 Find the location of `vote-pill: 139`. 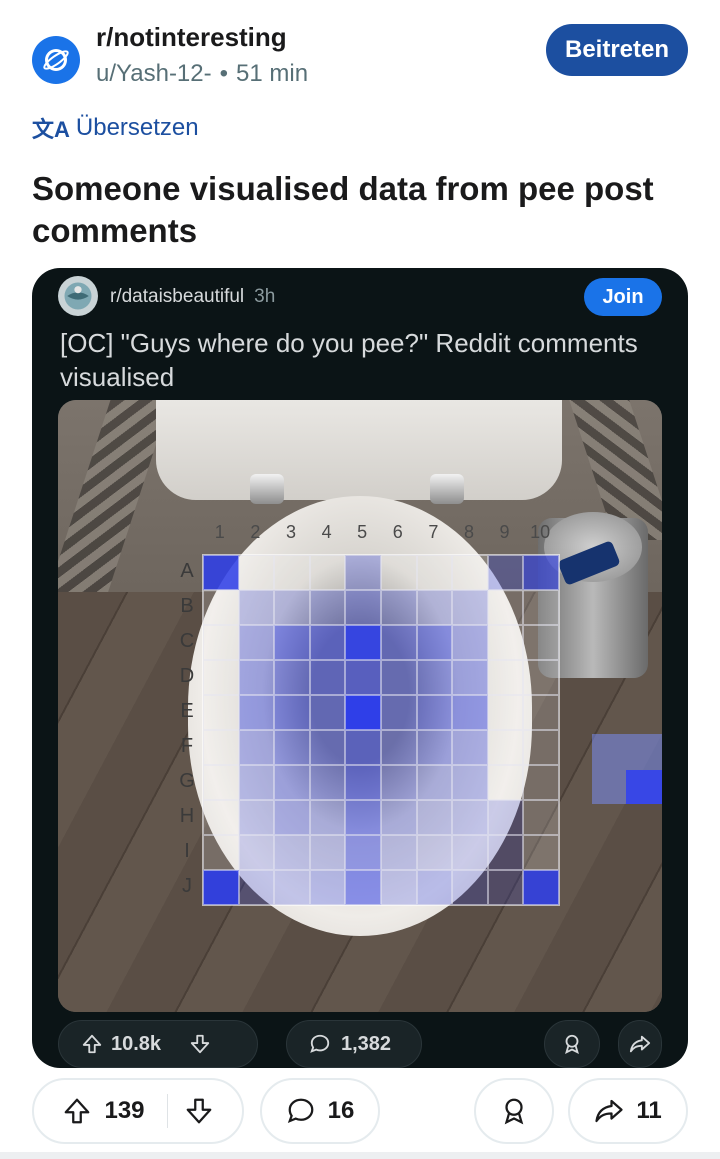

vote-pill: 139 is located at coordinates (138, 1111).